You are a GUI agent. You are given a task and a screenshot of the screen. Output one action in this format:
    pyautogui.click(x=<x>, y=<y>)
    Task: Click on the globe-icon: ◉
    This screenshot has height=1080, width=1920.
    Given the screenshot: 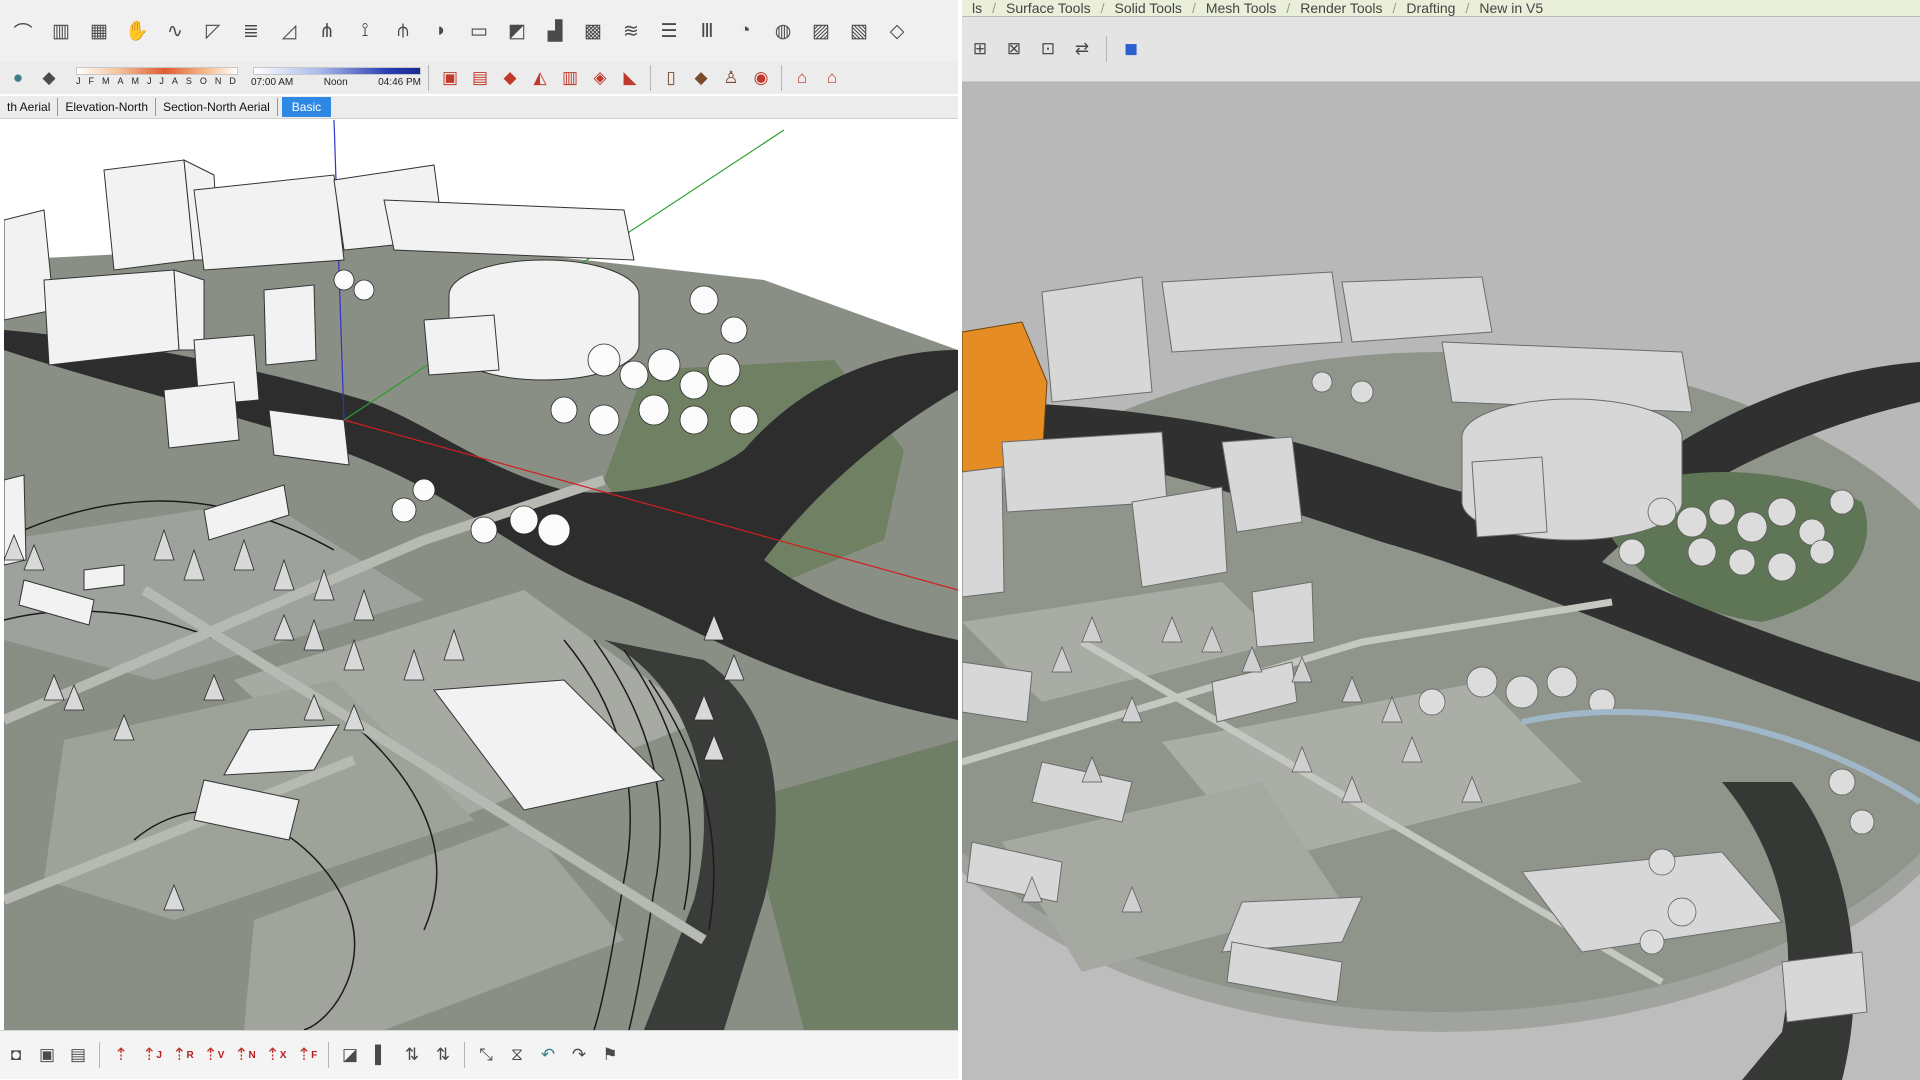 What is the action you would take?
    pyautogui.click(x=761, y=78)
    